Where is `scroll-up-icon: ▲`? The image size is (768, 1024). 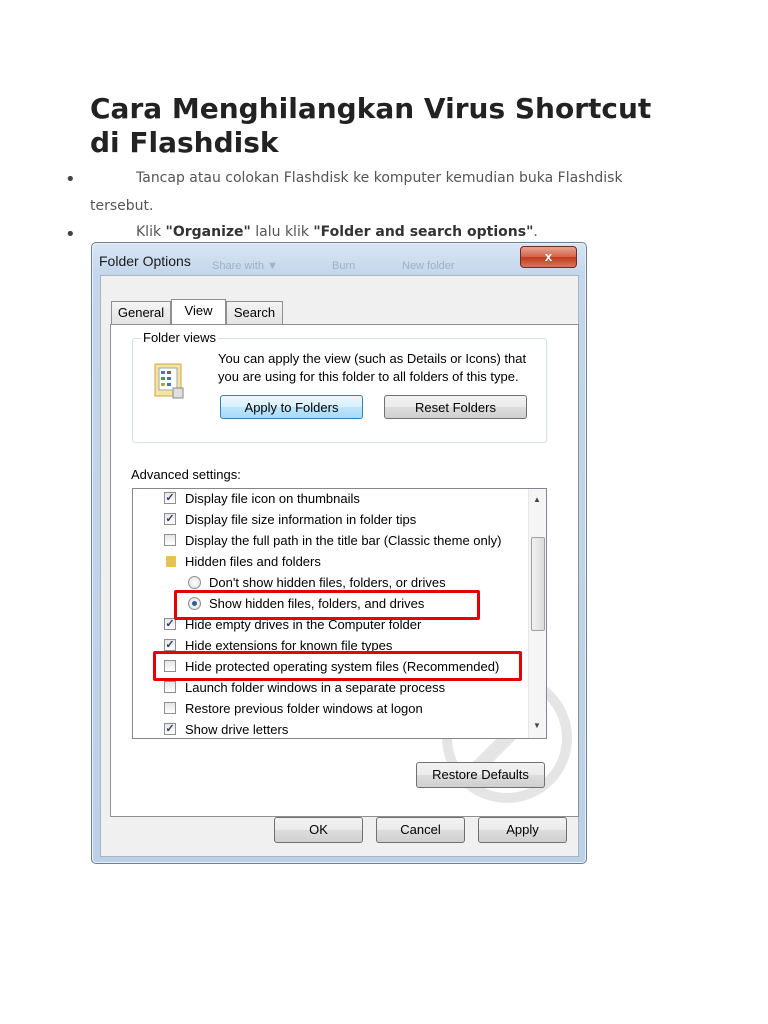
scroll-up-icon: ▲ is located at coordinates (537, 499).